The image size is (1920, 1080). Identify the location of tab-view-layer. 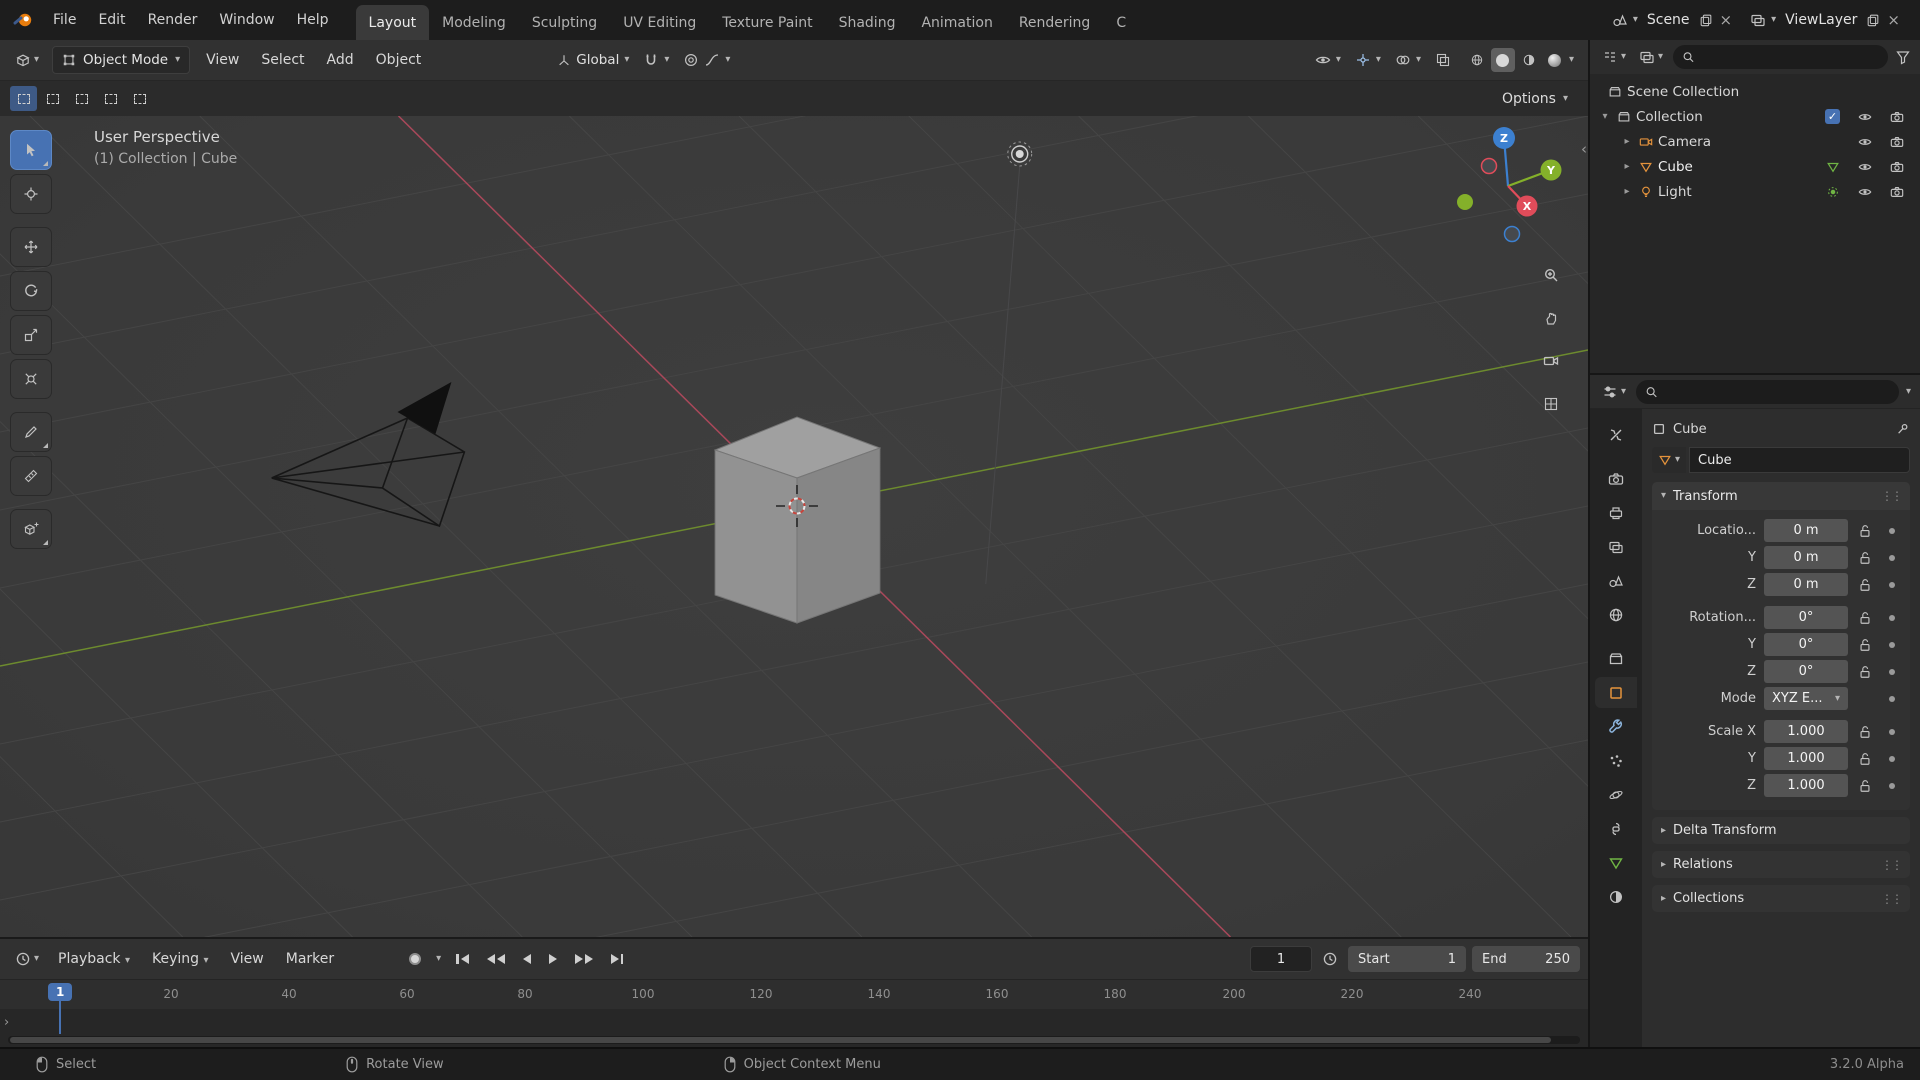
(1616, 546).